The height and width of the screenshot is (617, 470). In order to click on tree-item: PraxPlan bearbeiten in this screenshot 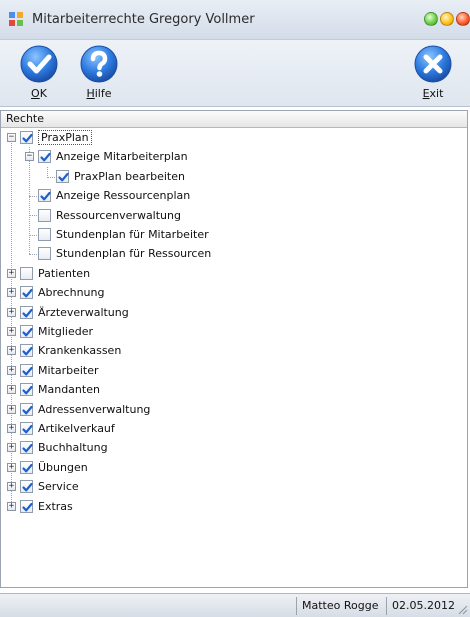, I will do `click(234, 176)`.